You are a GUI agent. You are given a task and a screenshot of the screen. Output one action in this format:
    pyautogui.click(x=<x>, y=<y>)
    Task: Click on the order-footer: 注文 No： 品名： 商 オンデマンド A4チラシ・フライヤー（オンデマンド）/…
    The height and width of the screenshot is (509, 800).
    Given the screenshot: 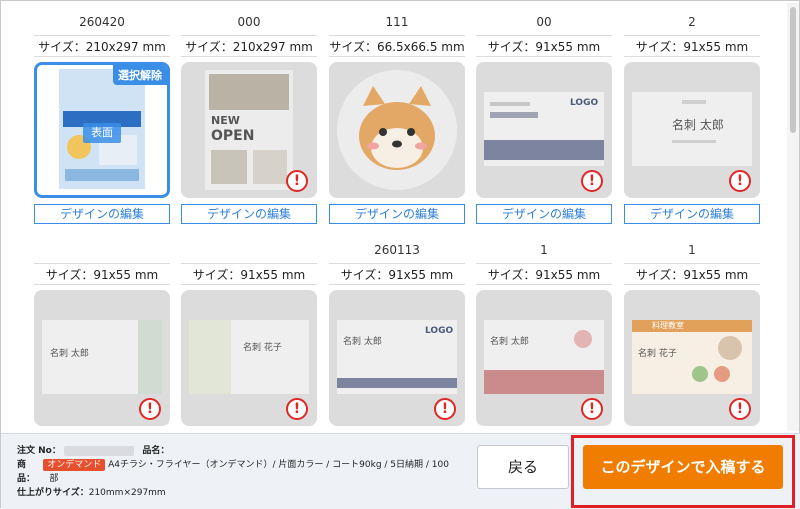 What is the action you would take?
    pyautogui.click(x=400, y=471)
    